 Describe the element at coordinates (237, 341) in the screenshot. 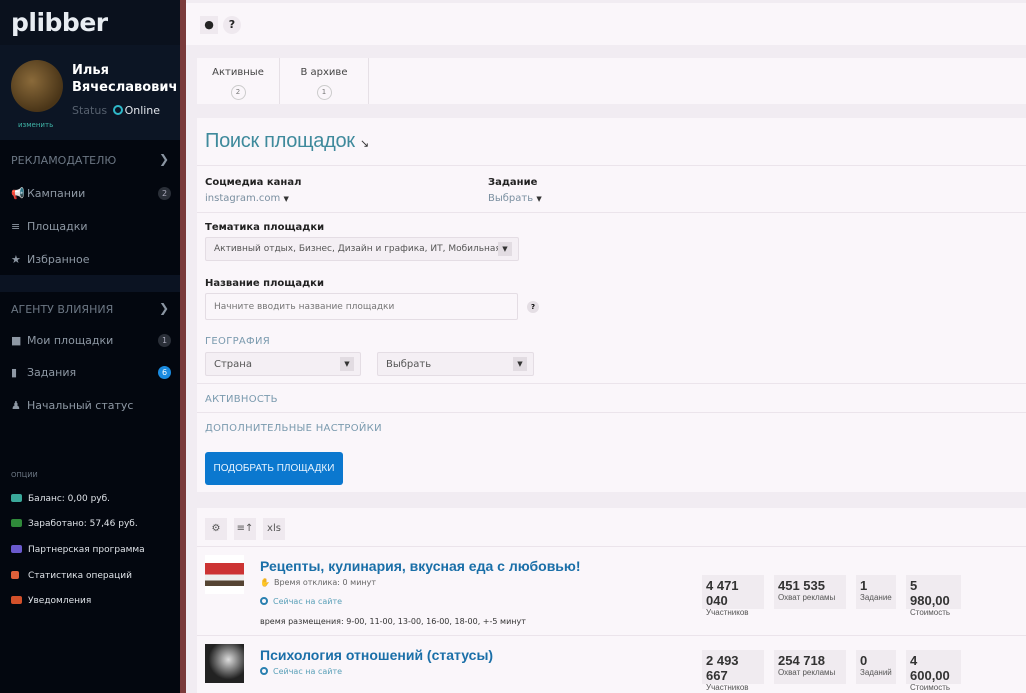

I see `geography-label: ГЕОГРАФИЯ` at that location.